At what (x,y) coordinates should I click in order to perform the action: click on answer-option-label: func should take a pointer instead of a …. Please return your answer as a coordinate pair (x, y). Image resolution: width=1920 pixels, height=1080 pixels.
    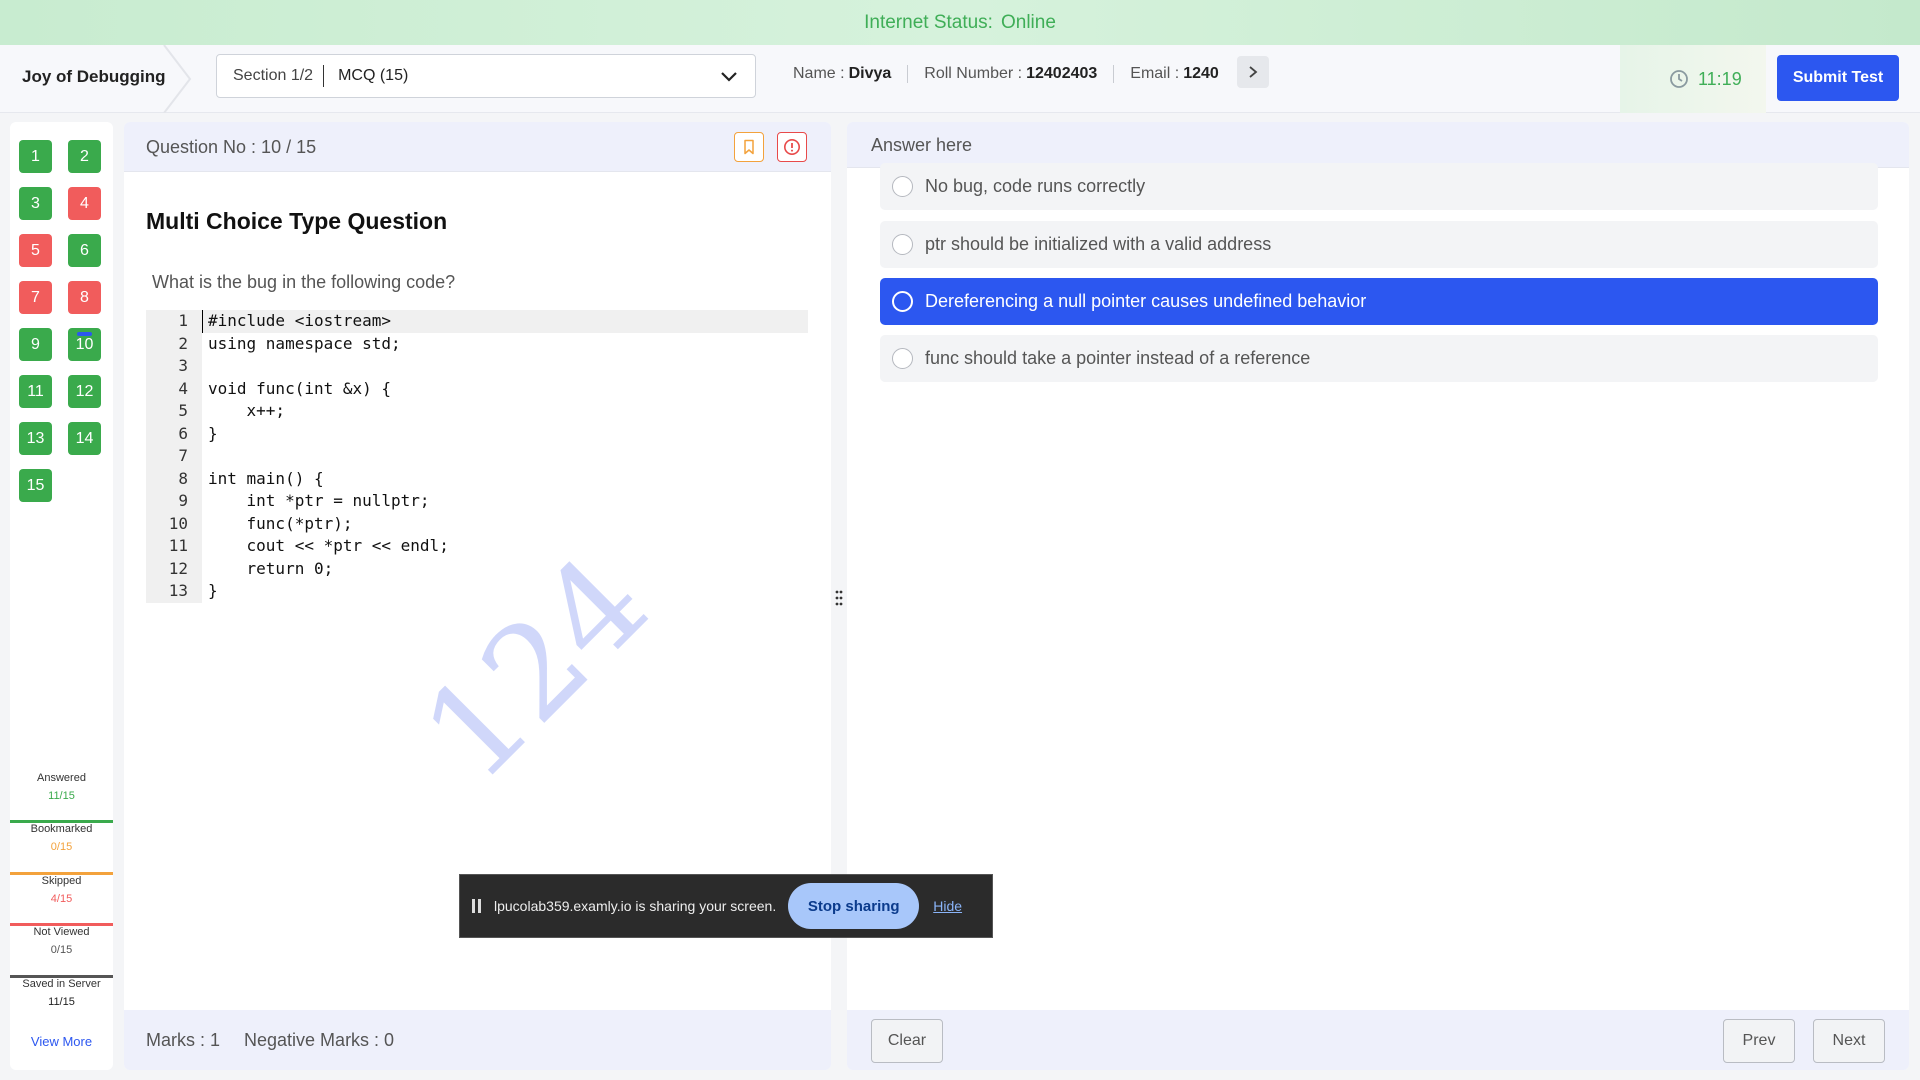
    Looking at the image, I should click on (1118, 358).